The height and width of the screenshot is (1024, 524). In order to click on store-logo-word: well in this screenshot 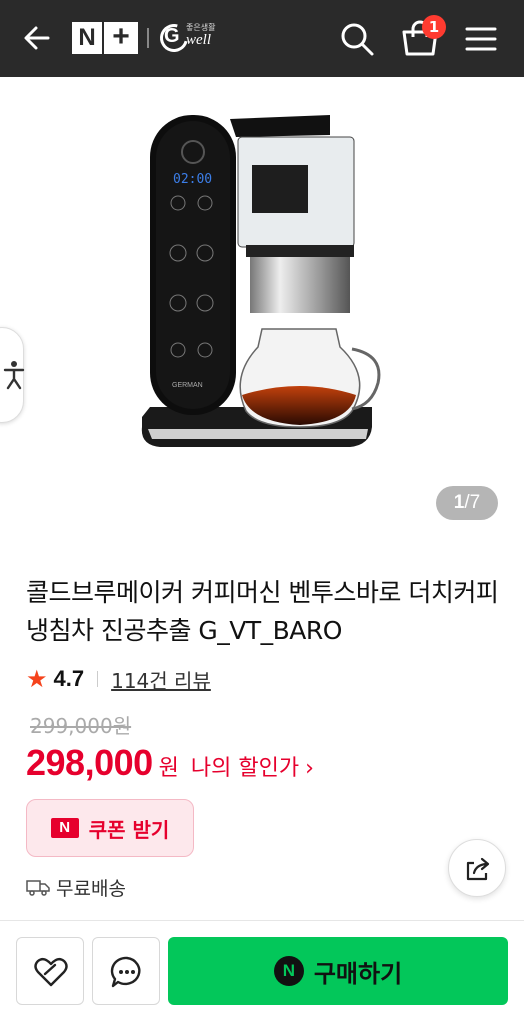, I will do `click(198, 40)`.